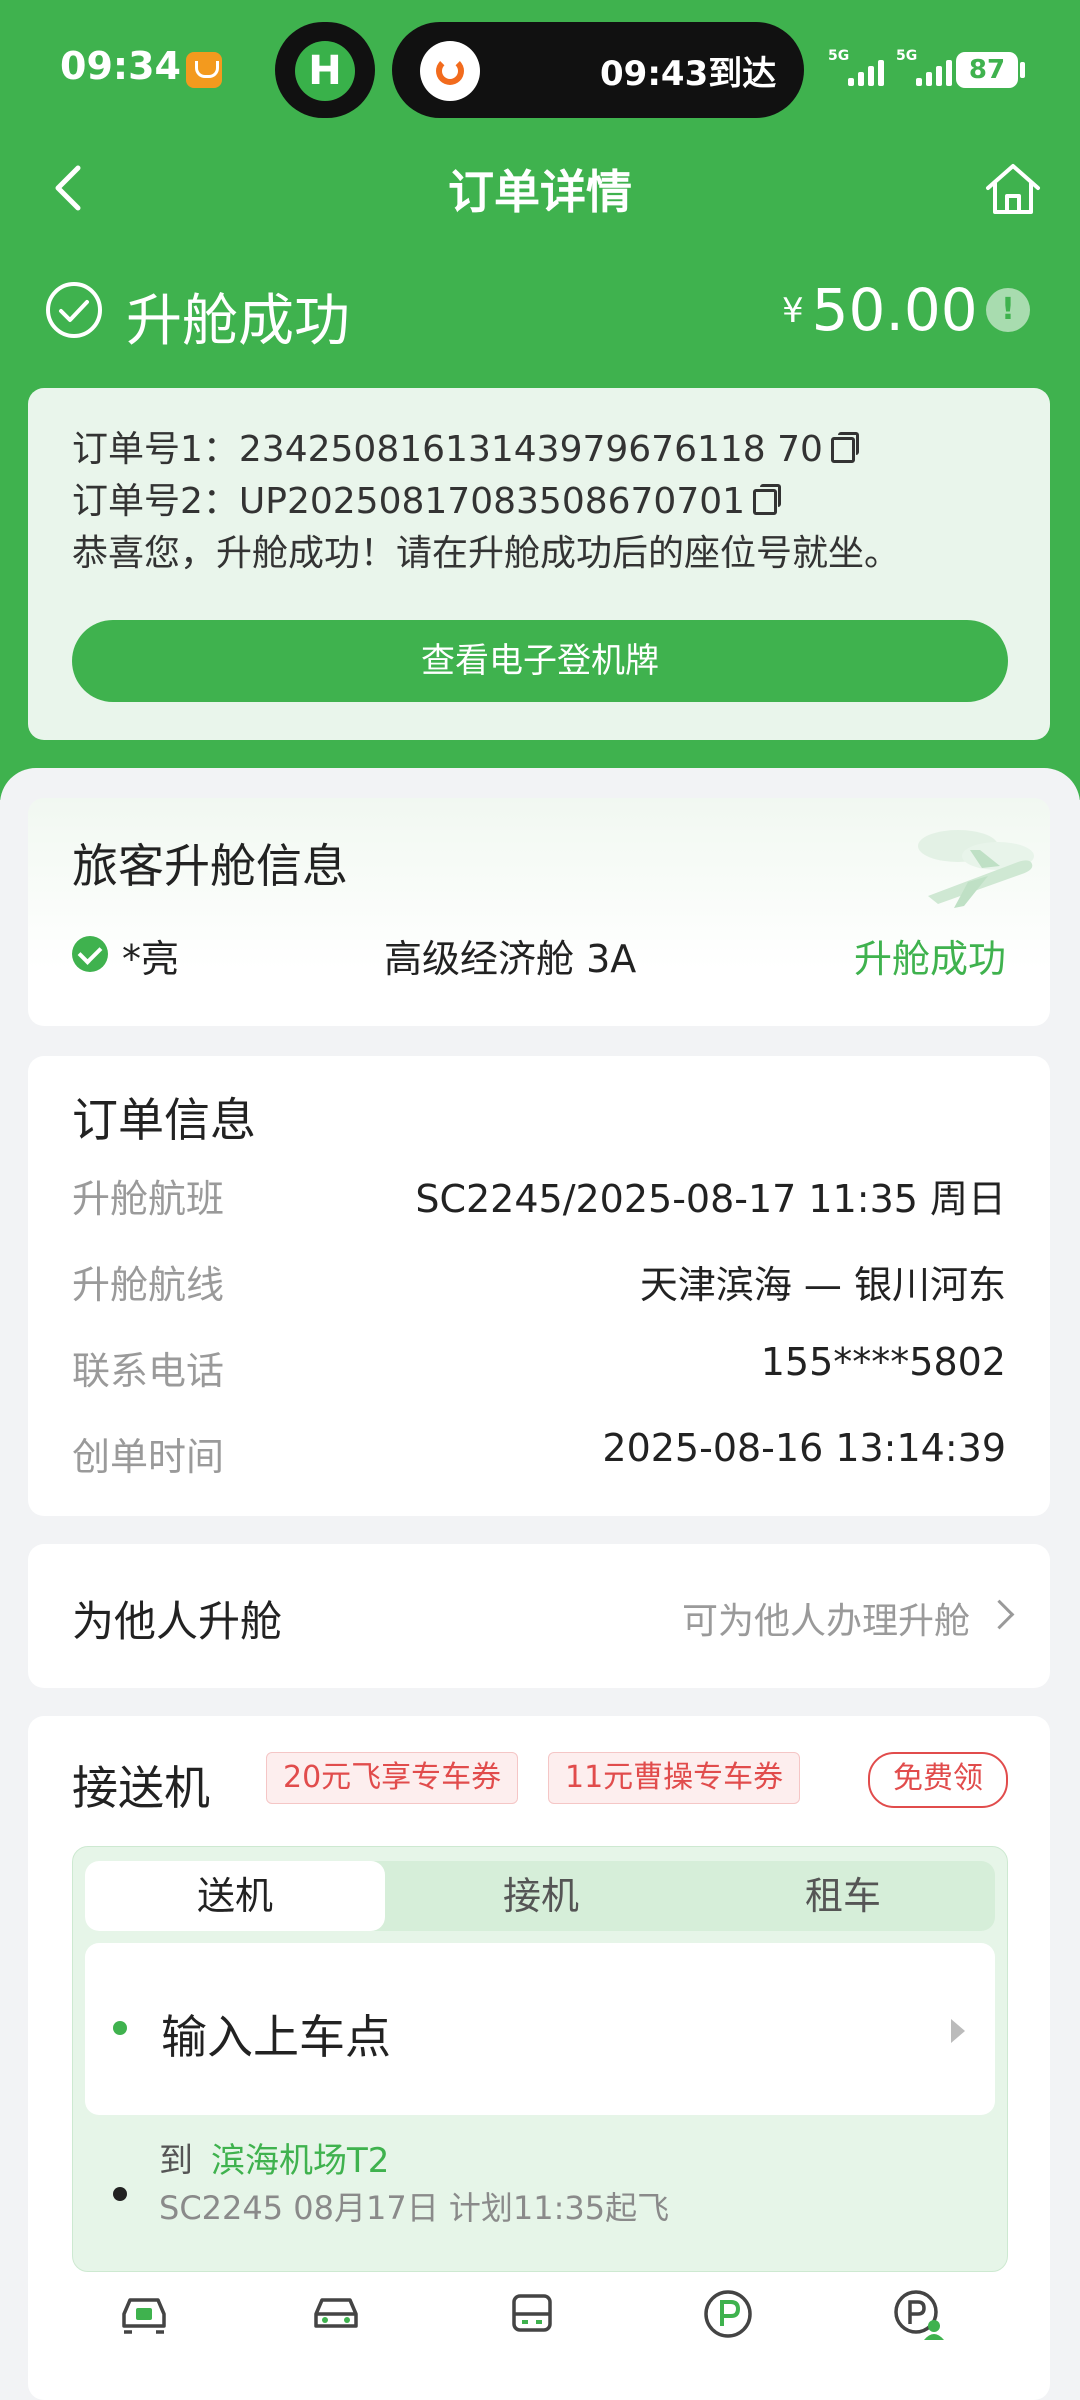  Describe the element at coordinates (450, 71) in the screenshot. I see `didi-icon` at that location.